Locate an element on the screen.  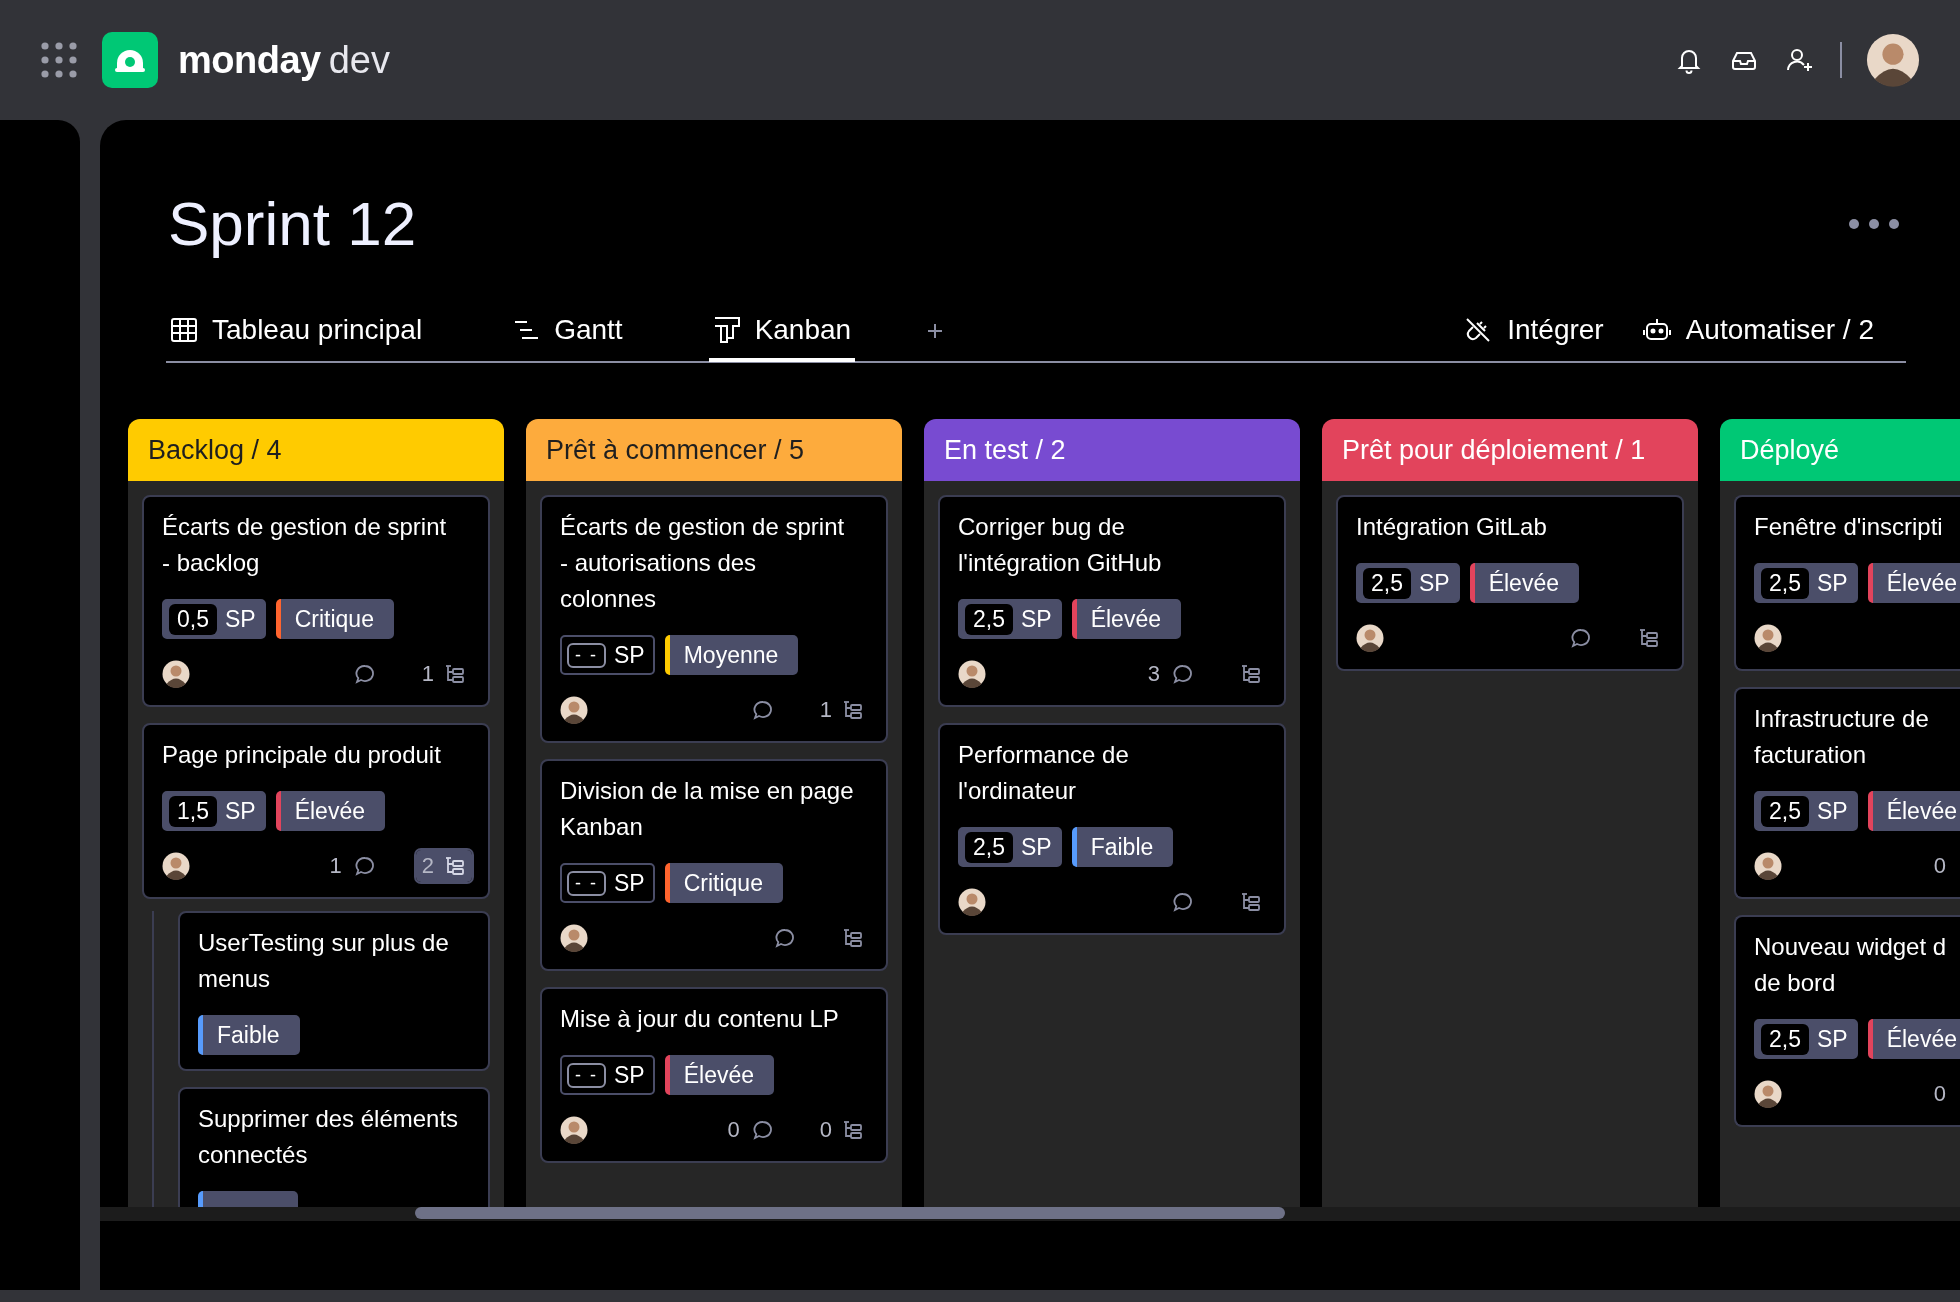
column-header: Backlog / 4 is located at coordinates (316, 450).